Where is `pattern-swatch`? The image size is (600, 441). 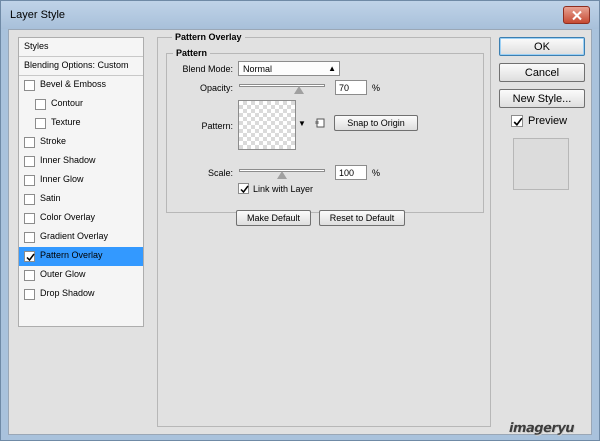 pattern-swatch is located at coordinates (267, 125).